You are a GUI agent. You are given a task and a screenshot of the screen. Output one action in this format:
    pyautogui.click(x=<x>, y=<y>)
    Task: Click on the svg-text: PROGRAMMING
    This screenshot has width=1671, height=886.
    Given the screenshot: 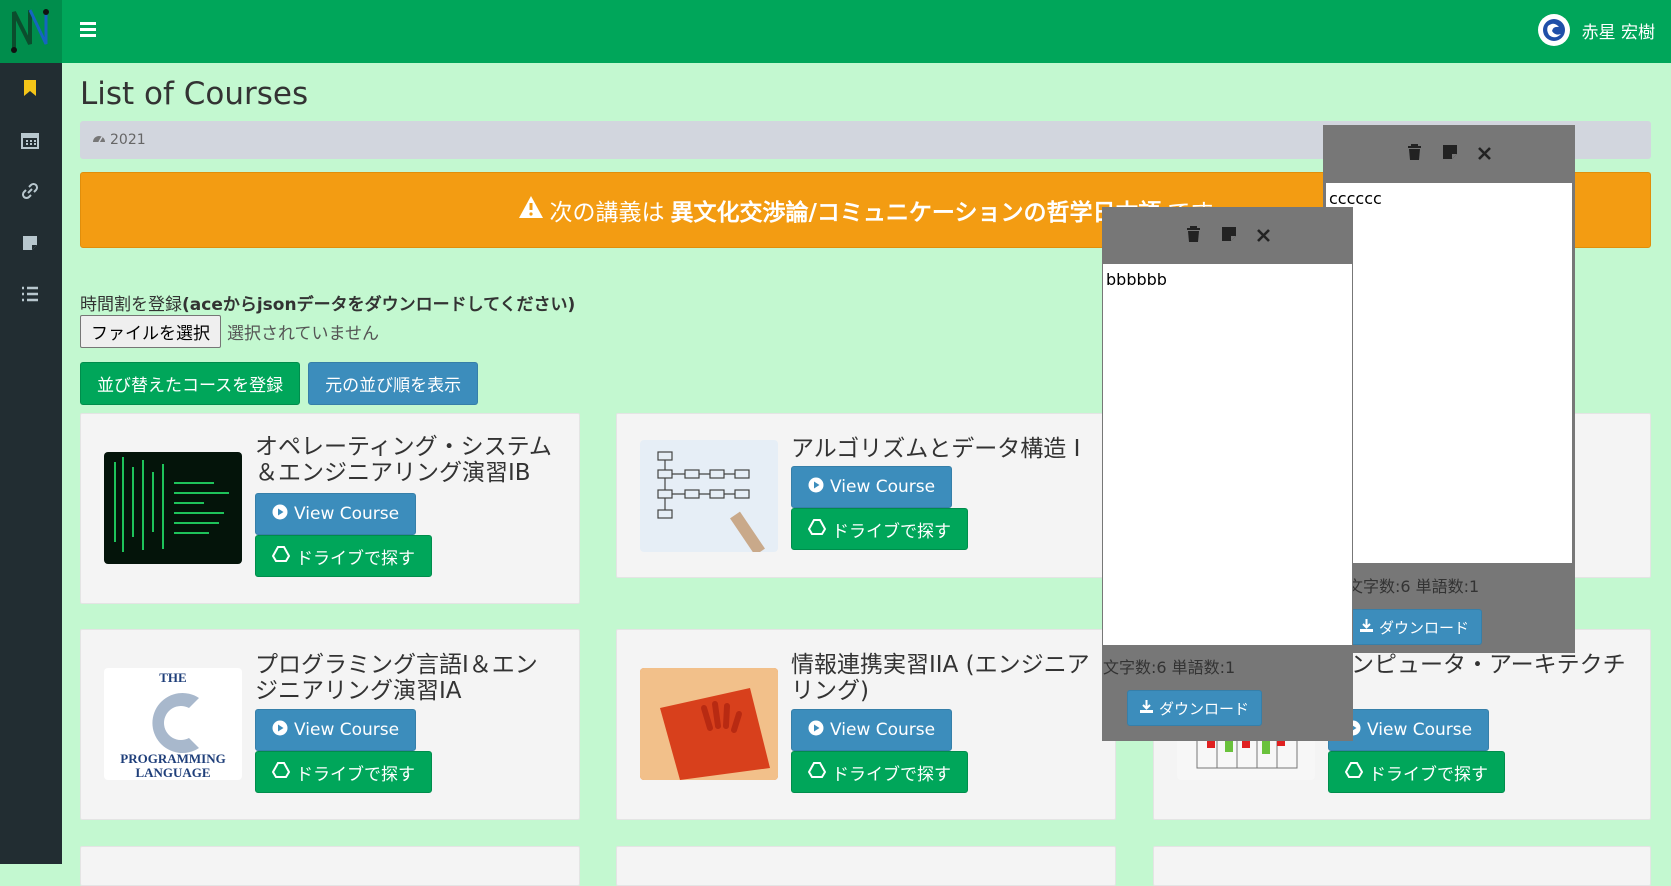 What is the action you would take?
    pyautogui.click(x=172, y=758)
    